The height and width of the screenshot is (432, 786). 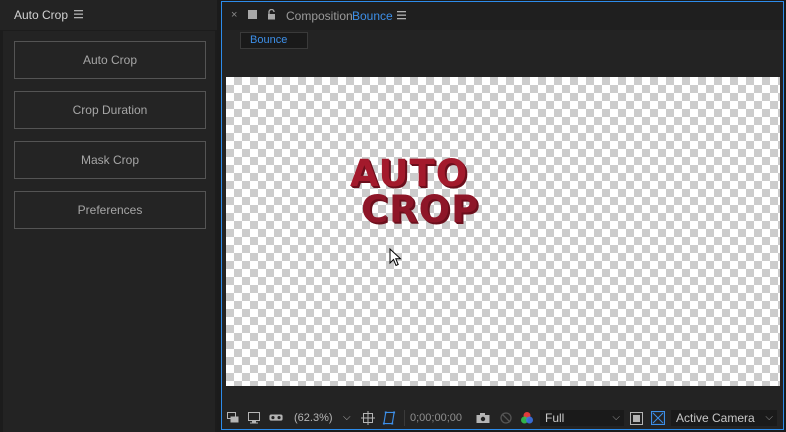 What do you see at coordinates (274, 40) in the screenshot?
I see `tab-bounce: Bounce` at bounding box center [274, 40].